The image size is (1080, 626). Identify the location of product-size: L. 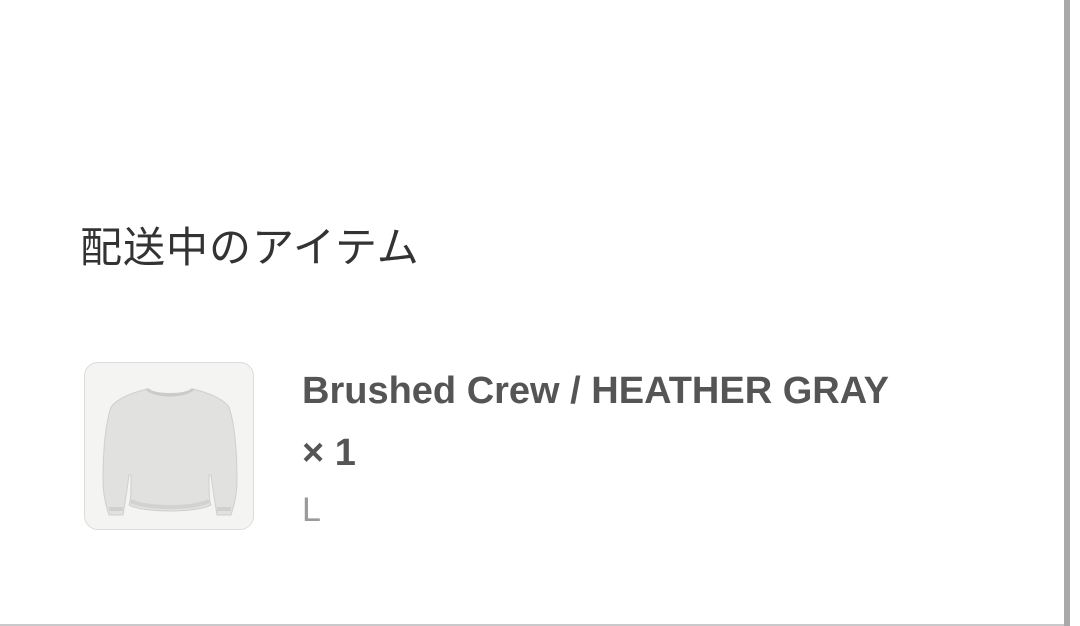
(311, 510).